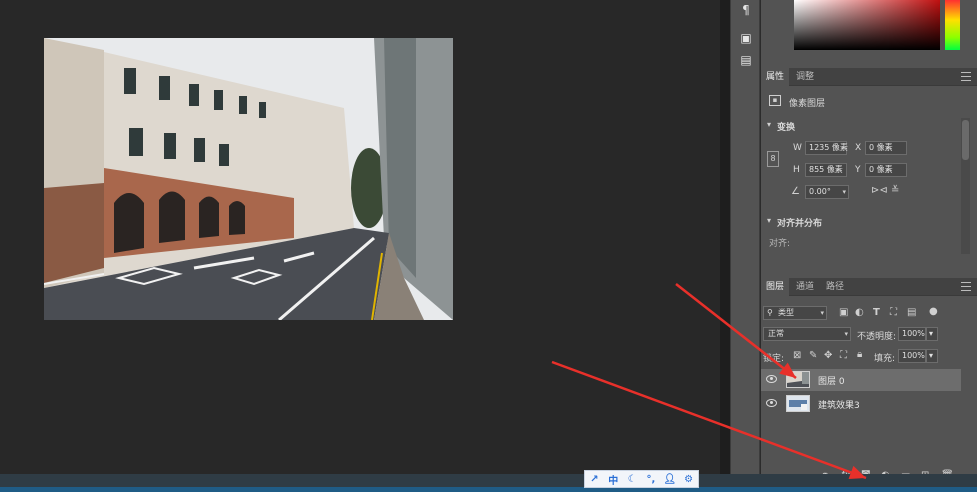 The width and height of the screenshot is (977, 492). I want to click on align-label: 对齐:, so click(780, 244).